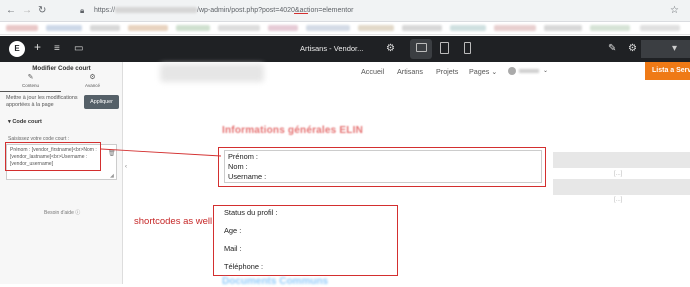  I want to click on resize-handle-icon: ◢, so click(112, 176).